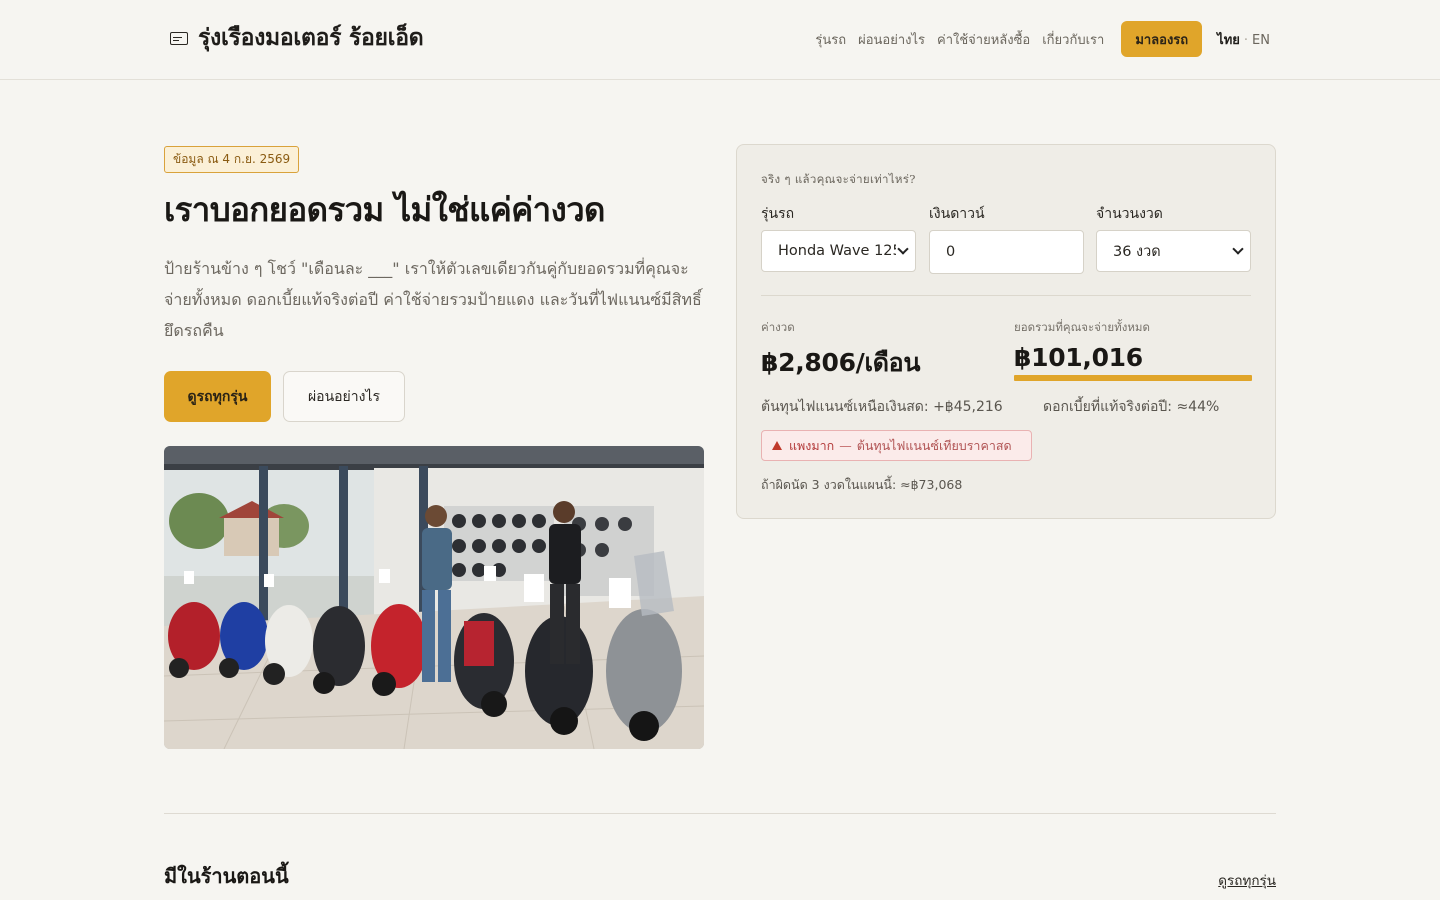  Describe the element at coordinates (217, 396) in the screenshot. I see `view-all-models-button: ดูรถทุกรุ่น` at that location.